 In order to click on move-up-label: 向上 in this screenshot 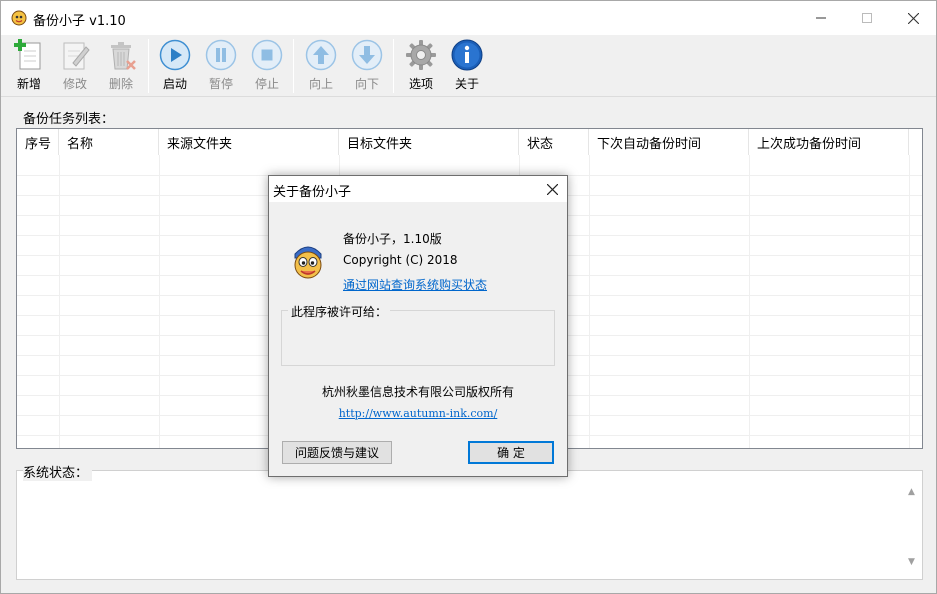, I will do `click(320, 84)`.